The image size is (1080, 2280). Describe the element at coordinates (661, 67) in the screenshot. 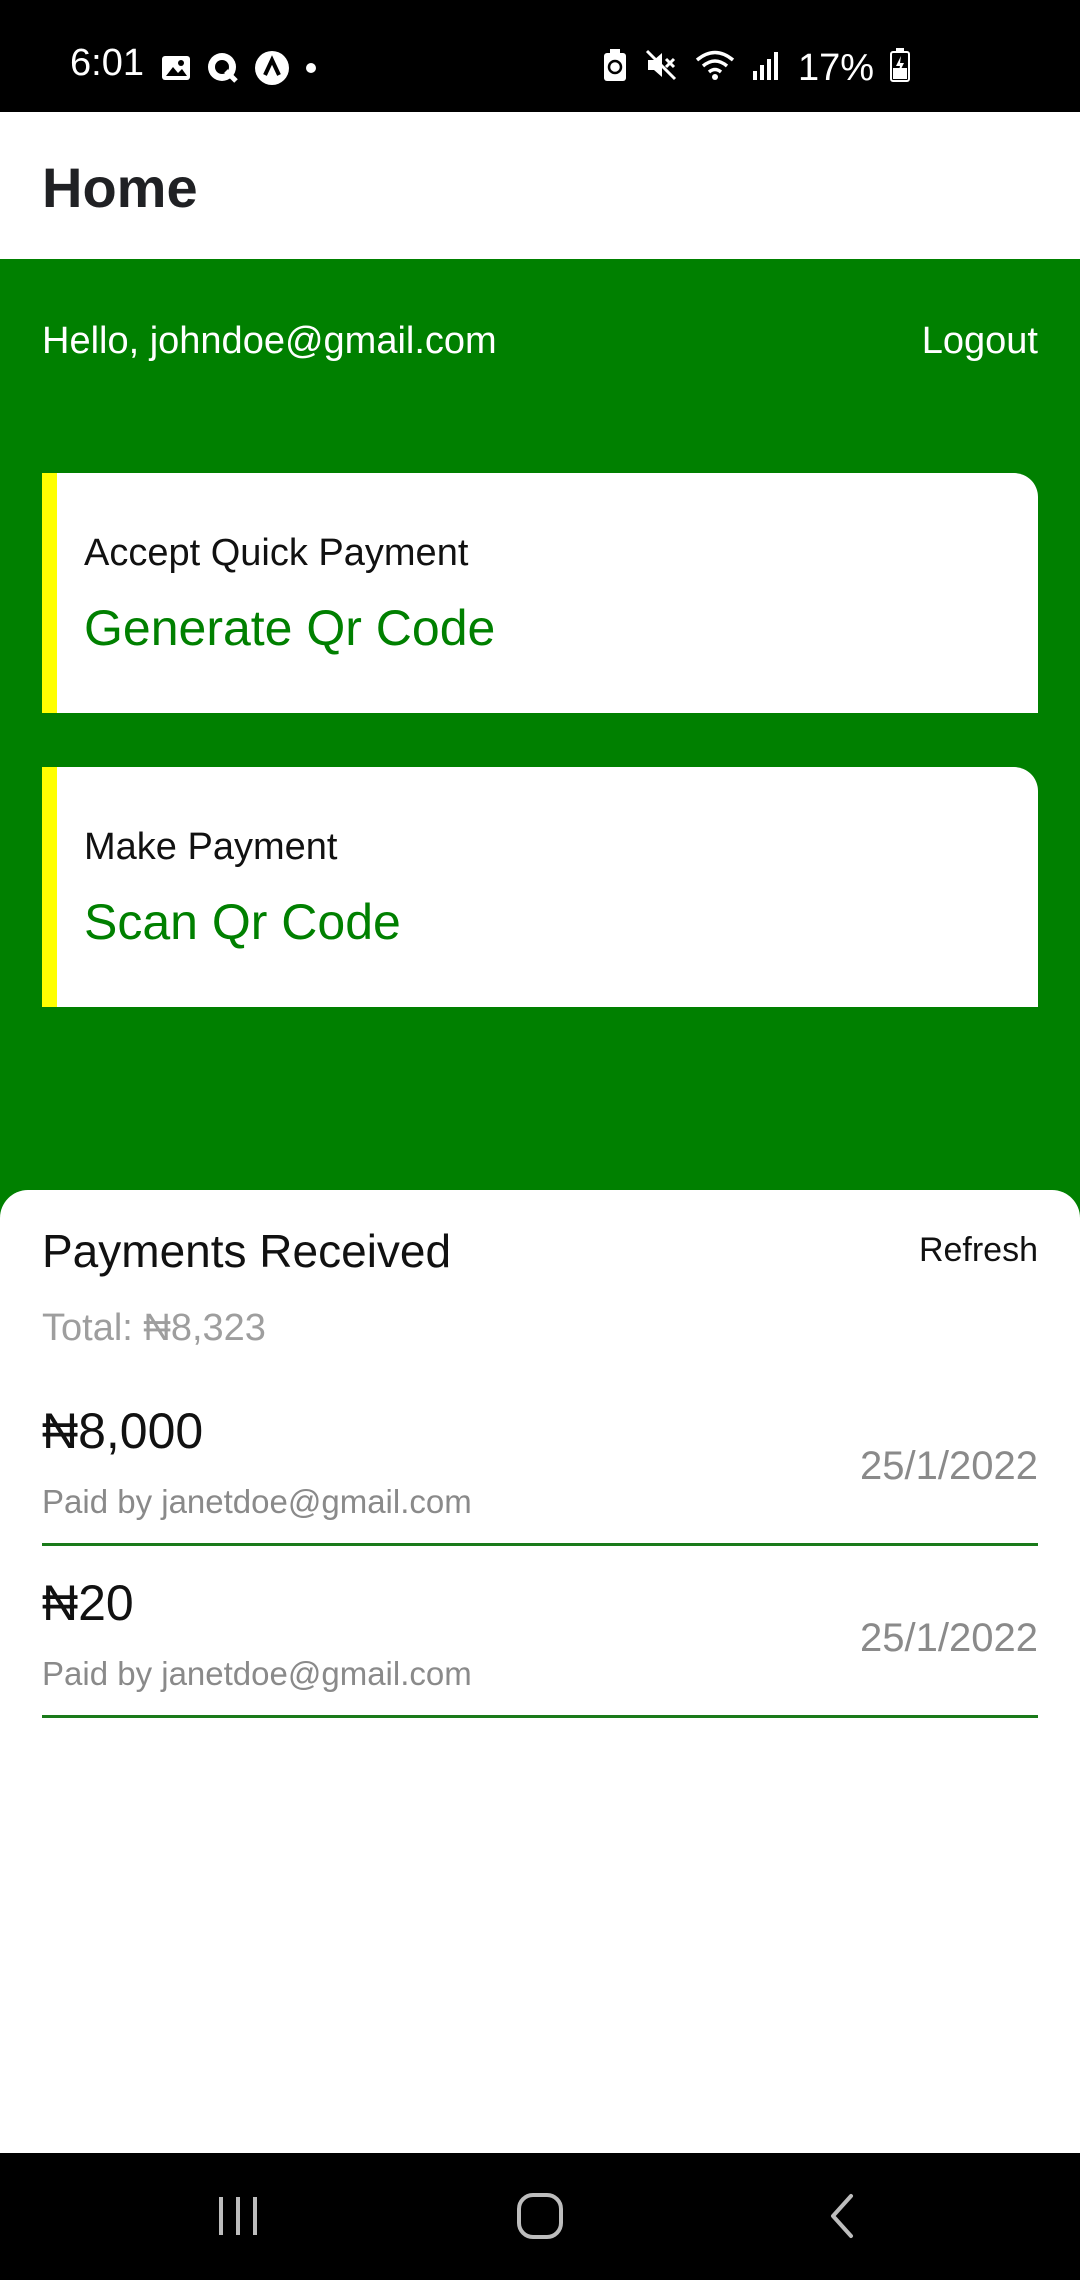

I see `mute-icon` at that location.